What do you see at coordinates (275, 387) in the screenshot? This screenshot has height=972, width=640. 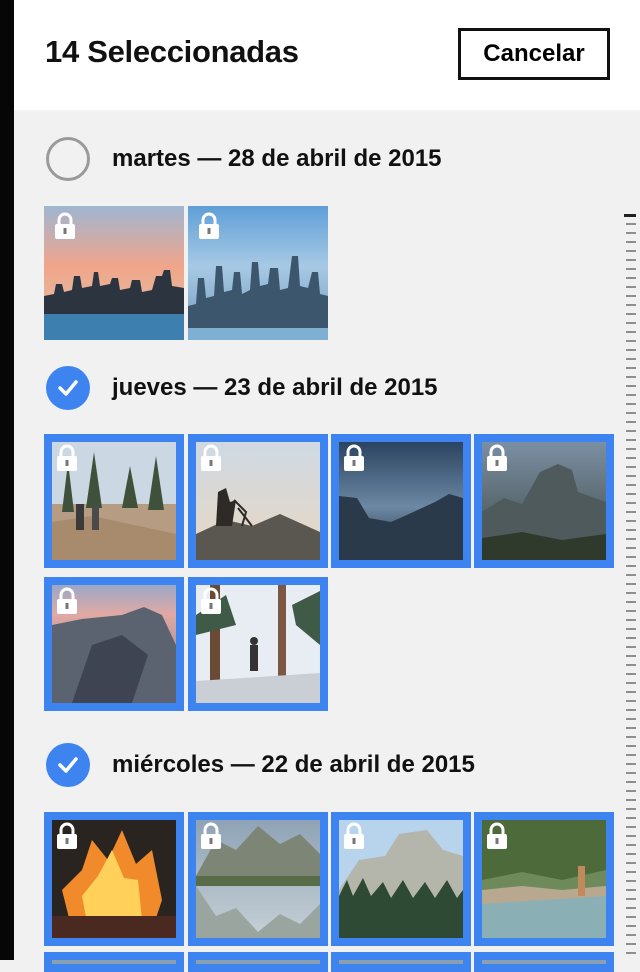 I see `section-date-label: jueves — 23 de abril de 2015` at bounding box center [275, 387].